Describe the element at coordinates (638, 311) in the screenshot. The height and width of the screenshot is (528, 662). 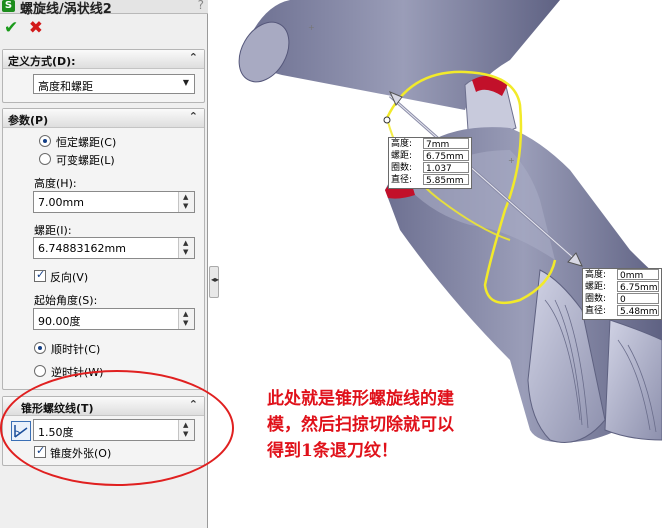
I see `callout-value: 5.48mm` at that location.